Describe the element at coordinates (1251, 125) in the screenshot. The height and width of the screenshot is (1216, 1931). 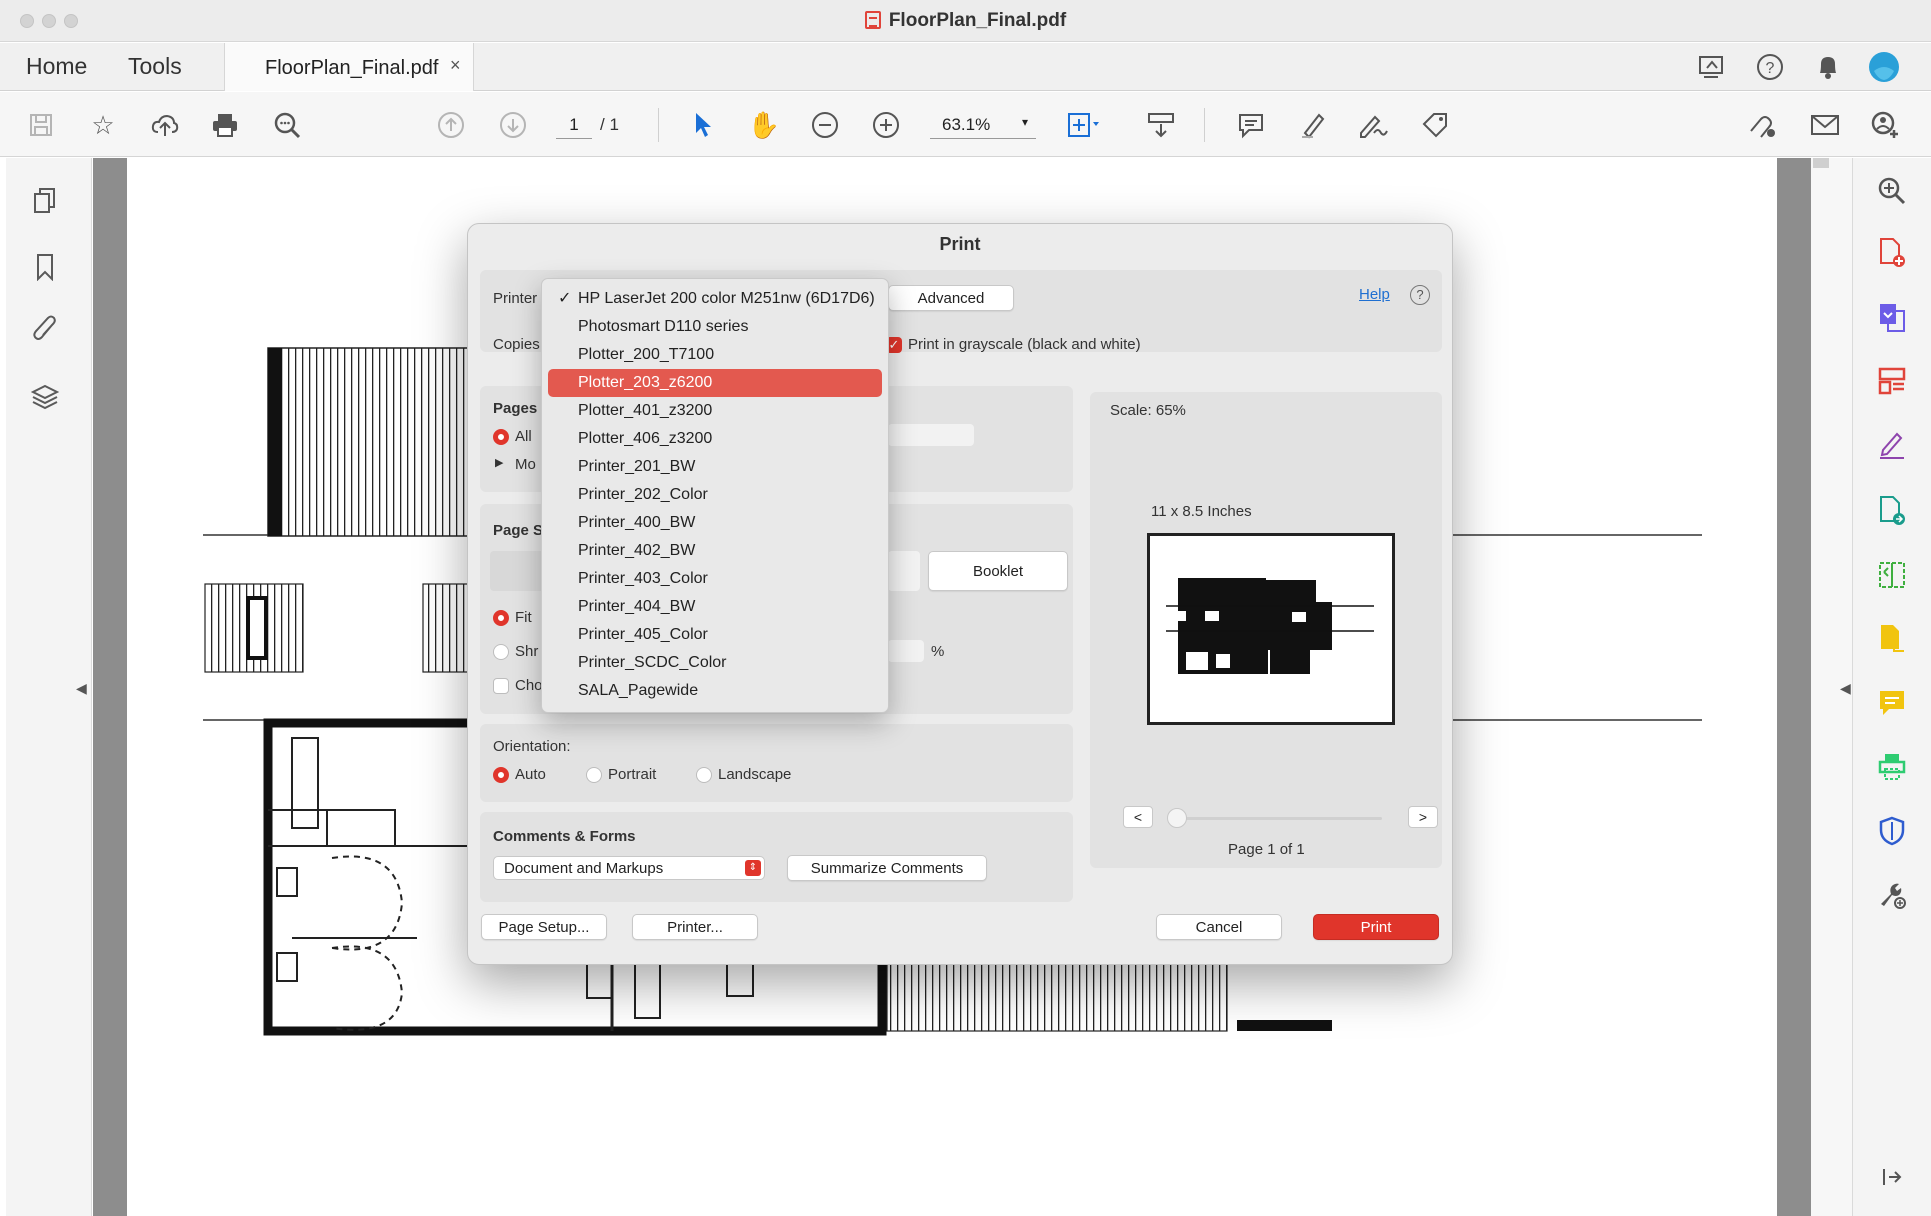
I see `comment-icon` at that location.